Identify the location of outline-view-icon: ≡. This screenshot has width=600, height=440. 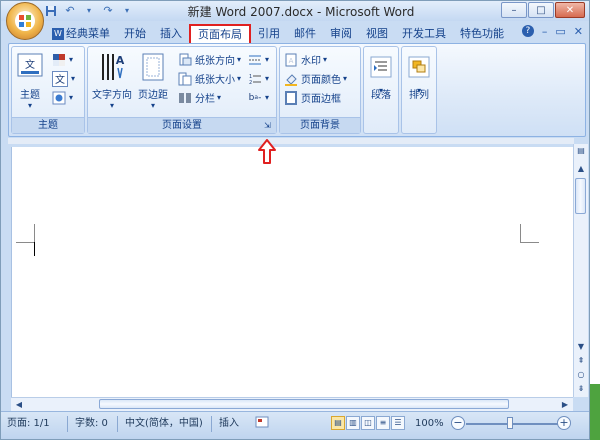
(383, 423).